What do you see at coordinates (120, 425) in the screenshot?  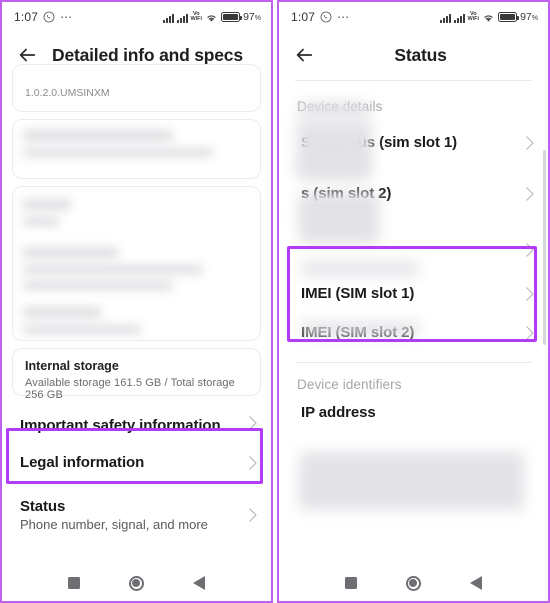 I see `row-title: Important safety information` at bounding box center [120, 425].